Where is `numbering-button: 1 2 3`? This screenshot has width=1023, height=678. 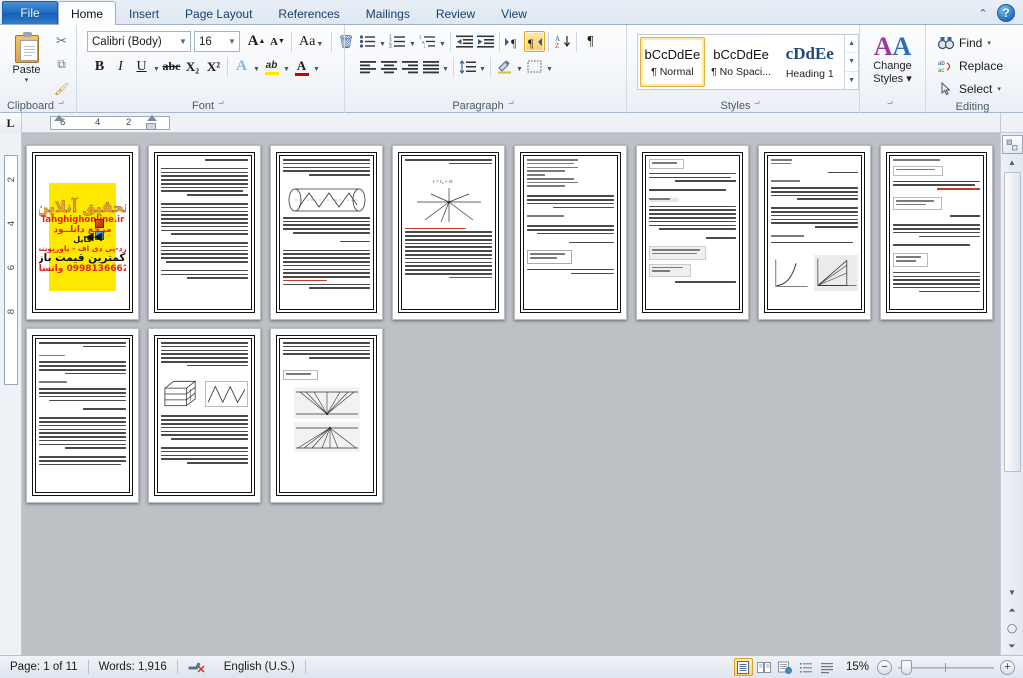
numbering-button: 1 2 3 is located at coordinates (397, 41).